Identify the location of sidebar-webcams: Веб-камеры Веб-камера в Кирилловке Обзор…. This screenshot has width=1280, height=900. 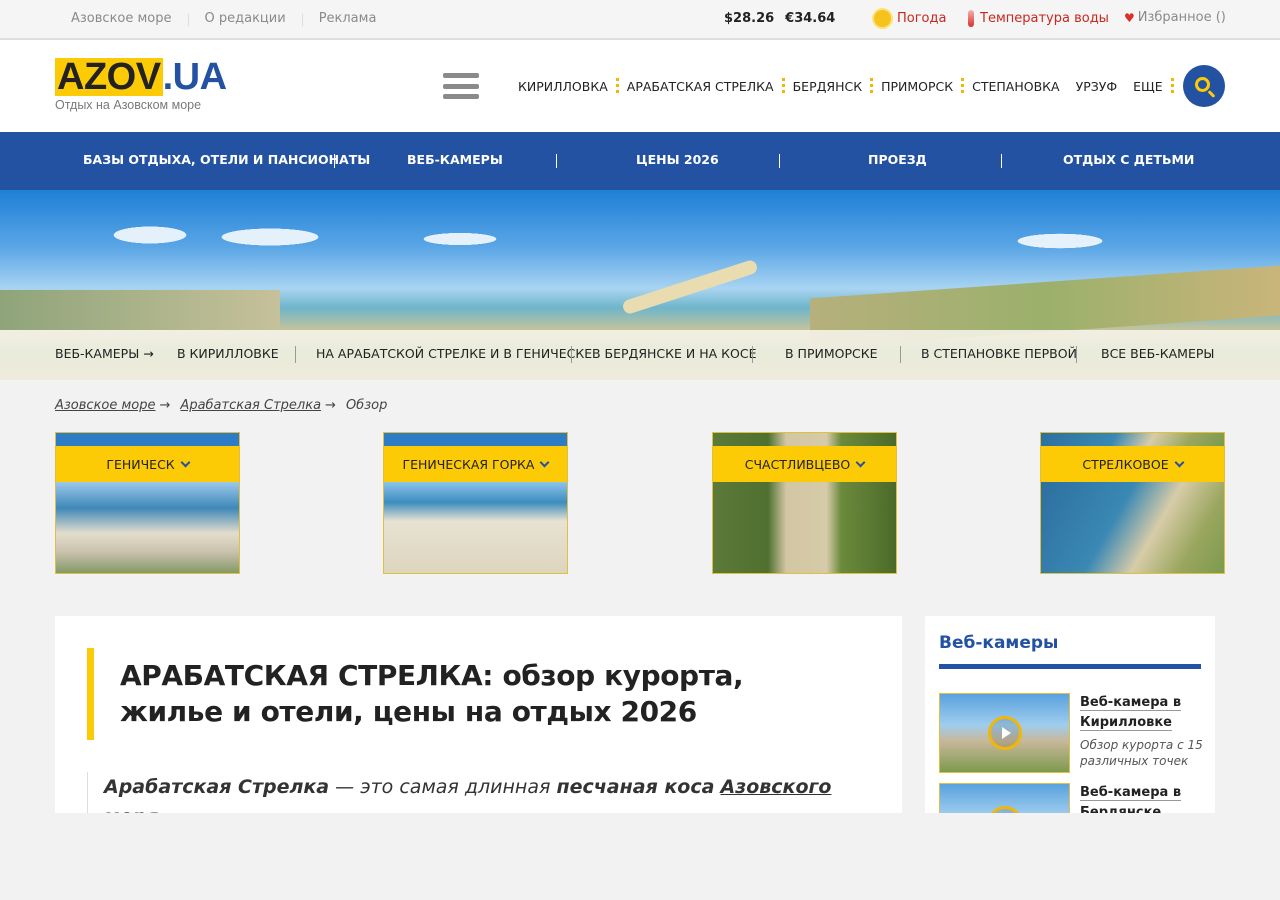
(1070, 714).